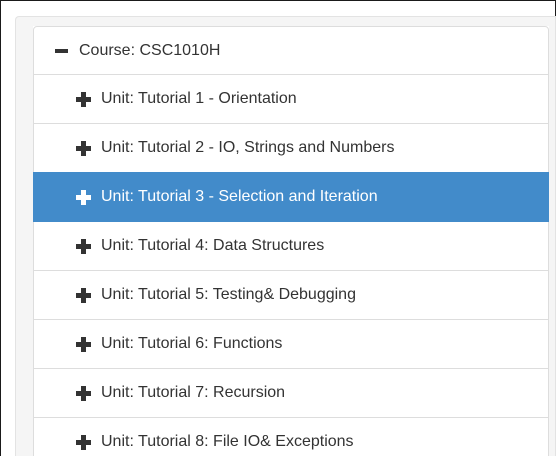 The image size is (556, 456). Describe the element at coordinates (291, 344) in the screenshot. I see `tree-node-unit-6: Unit: Tutorial 6: Functions` at that location.